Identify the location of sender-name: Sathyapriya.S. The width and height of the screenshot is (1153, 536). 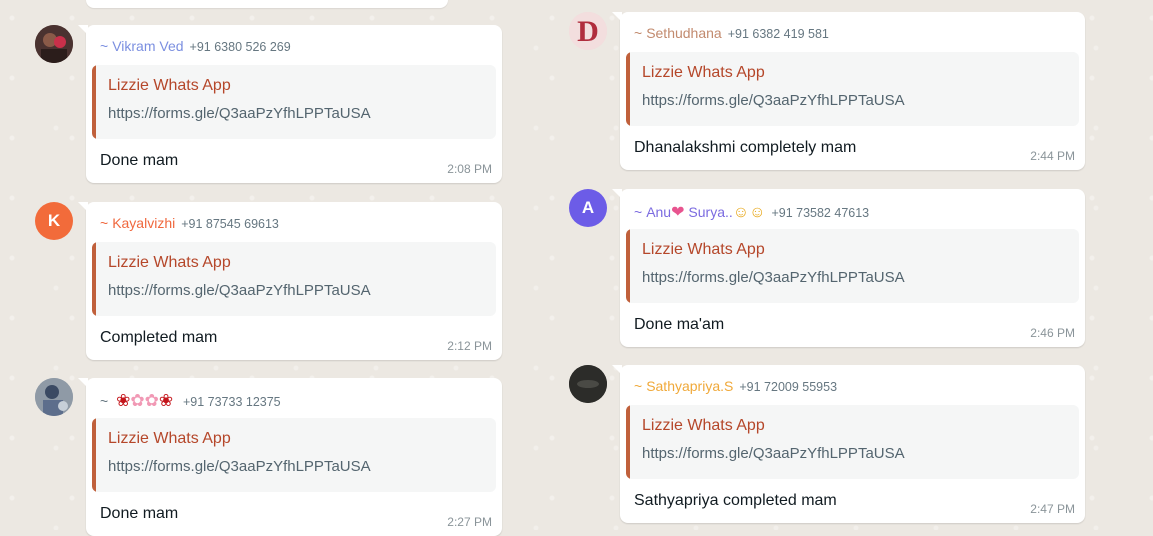
(689, 386).